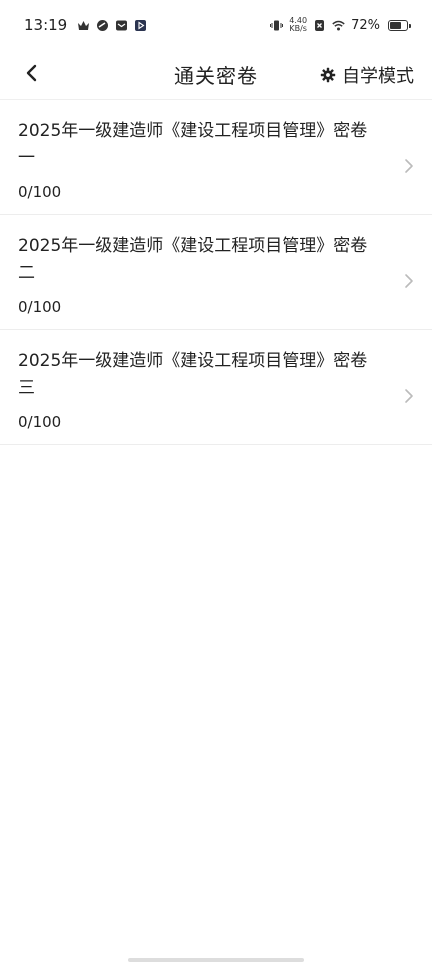  Describe the element at coordinates (328, 75) in the screenshot. I see `gear-icon` at that location.